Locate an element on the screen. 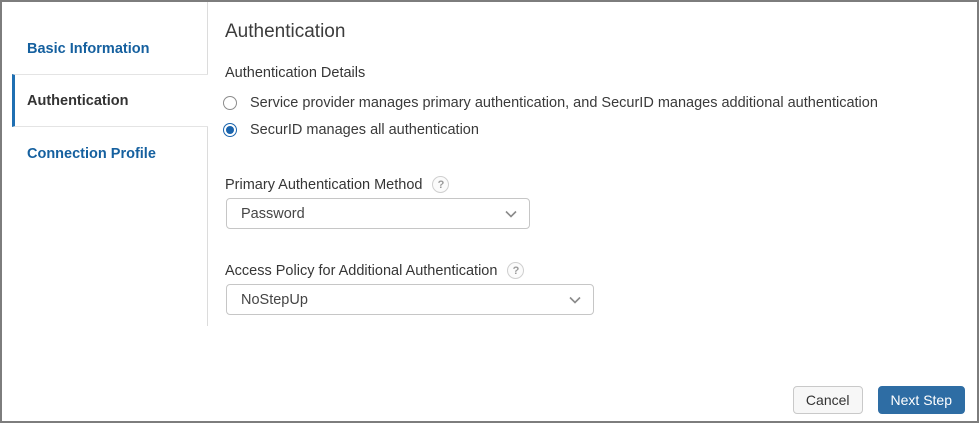  page-title: Authentication is located at coordinates (285, 31).